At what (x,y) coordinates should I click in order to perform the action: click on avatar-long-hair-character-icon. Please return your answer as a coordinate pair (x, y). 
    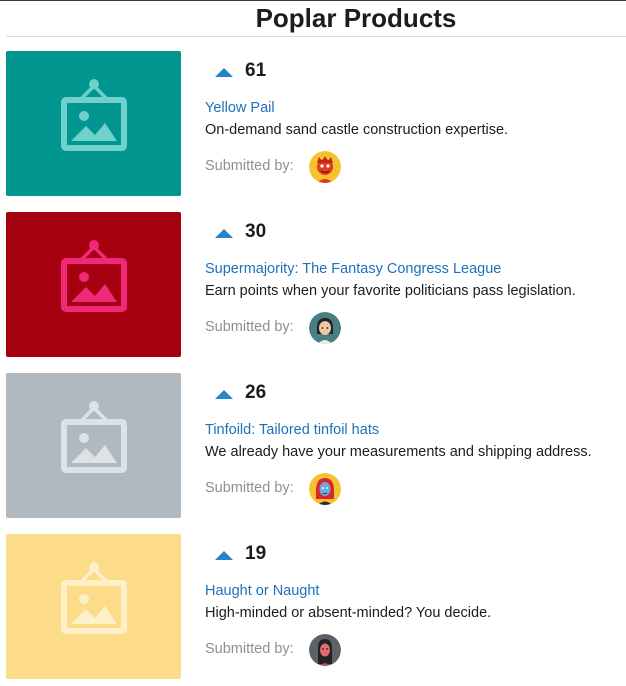
    Looking at the image, I should click on (325, 650).